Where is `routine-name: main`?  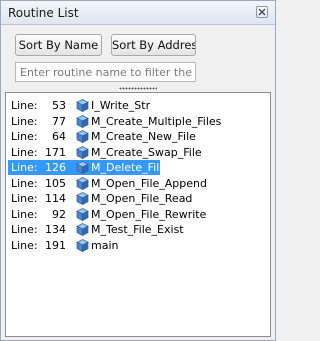
routine-name: main is located at coordinates (105, 245).